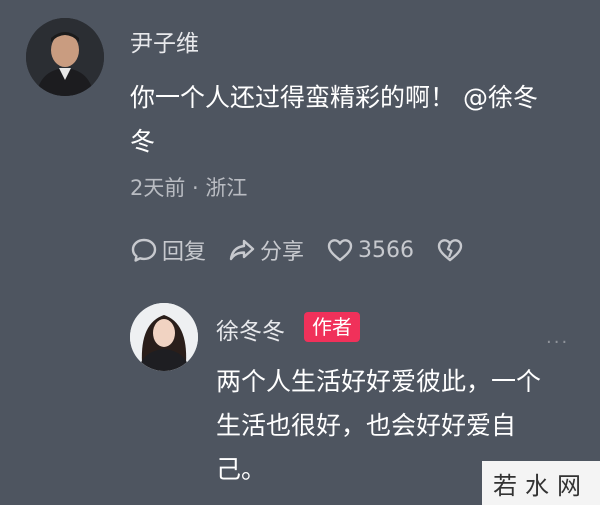  I want to click on share-label: 分享, so click(282, 252).